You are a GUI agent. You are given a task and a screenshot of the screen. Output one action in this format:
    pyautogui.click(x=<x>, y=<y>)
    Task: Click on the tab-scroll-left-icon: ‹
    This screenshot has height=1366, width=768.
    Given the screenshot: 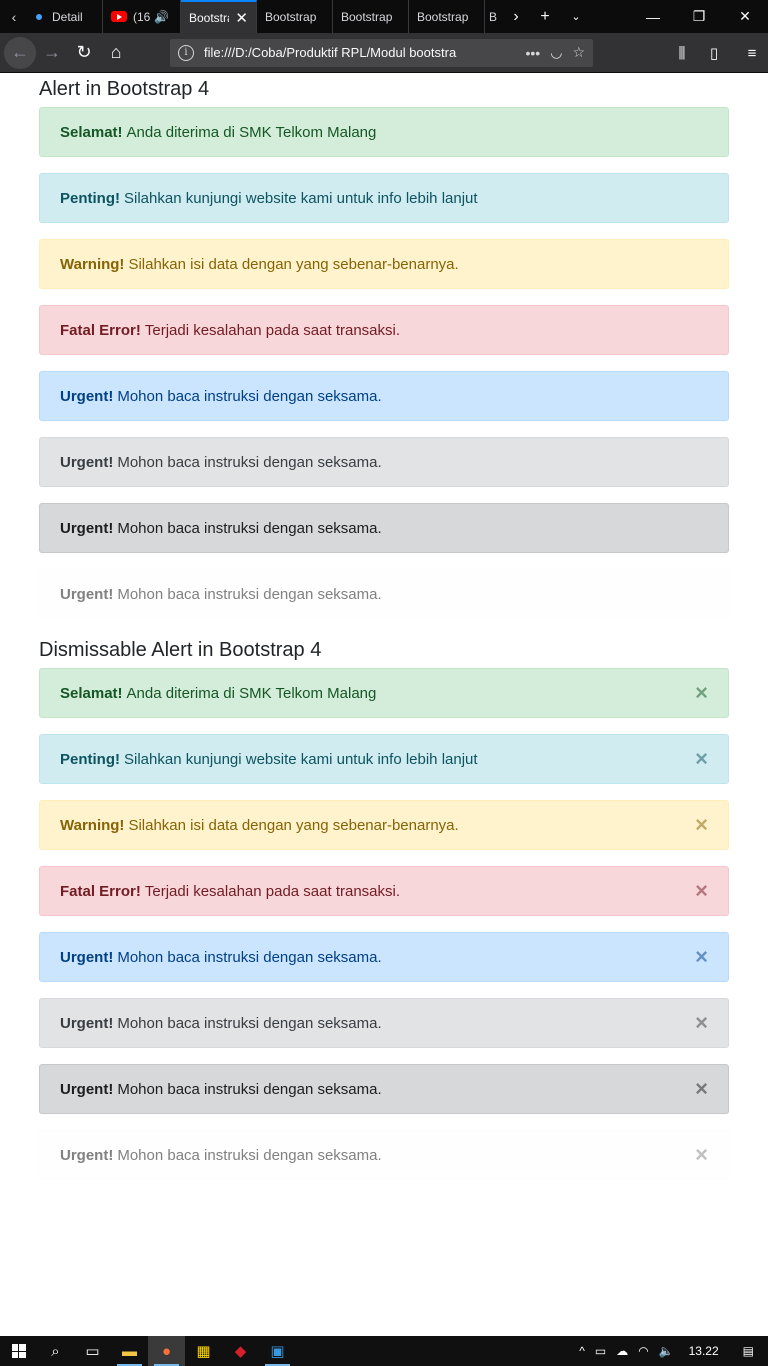 What is the action you would take?
    pyautogui.click(x=14, y=16)
    